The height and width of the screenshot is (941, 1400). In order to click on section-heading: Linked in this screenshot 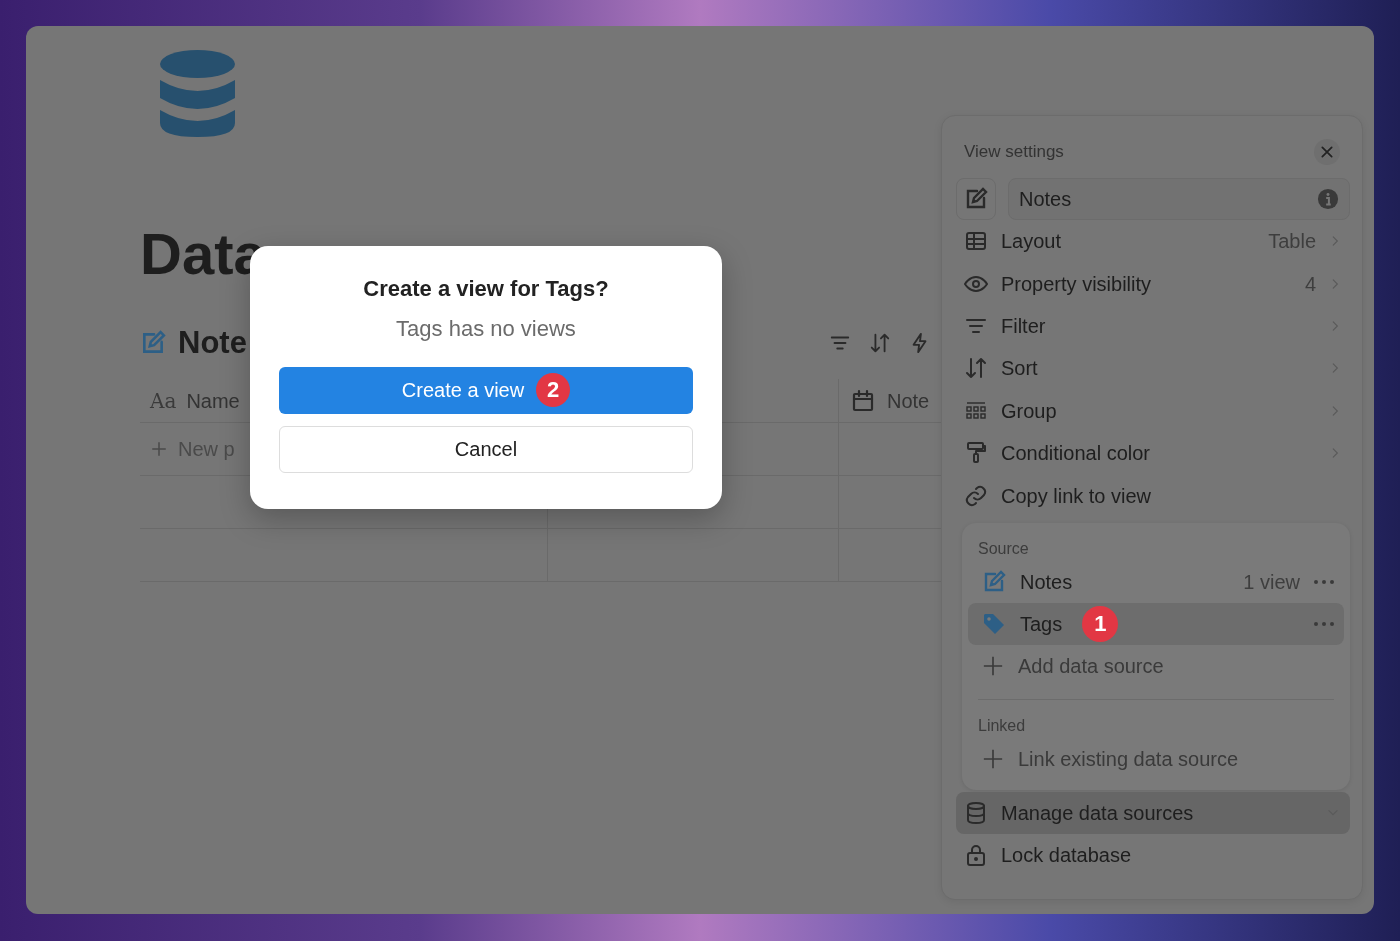, I will do `click(1002, 725)`.